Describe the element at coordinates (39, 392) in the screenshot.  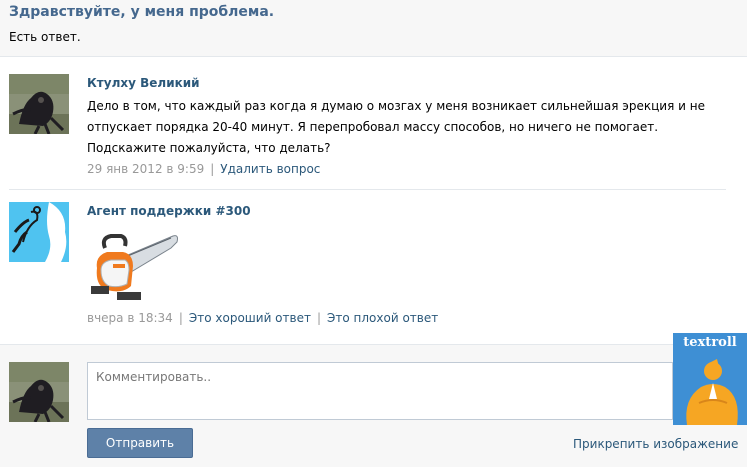
I see `current-user-avatar` at that location.